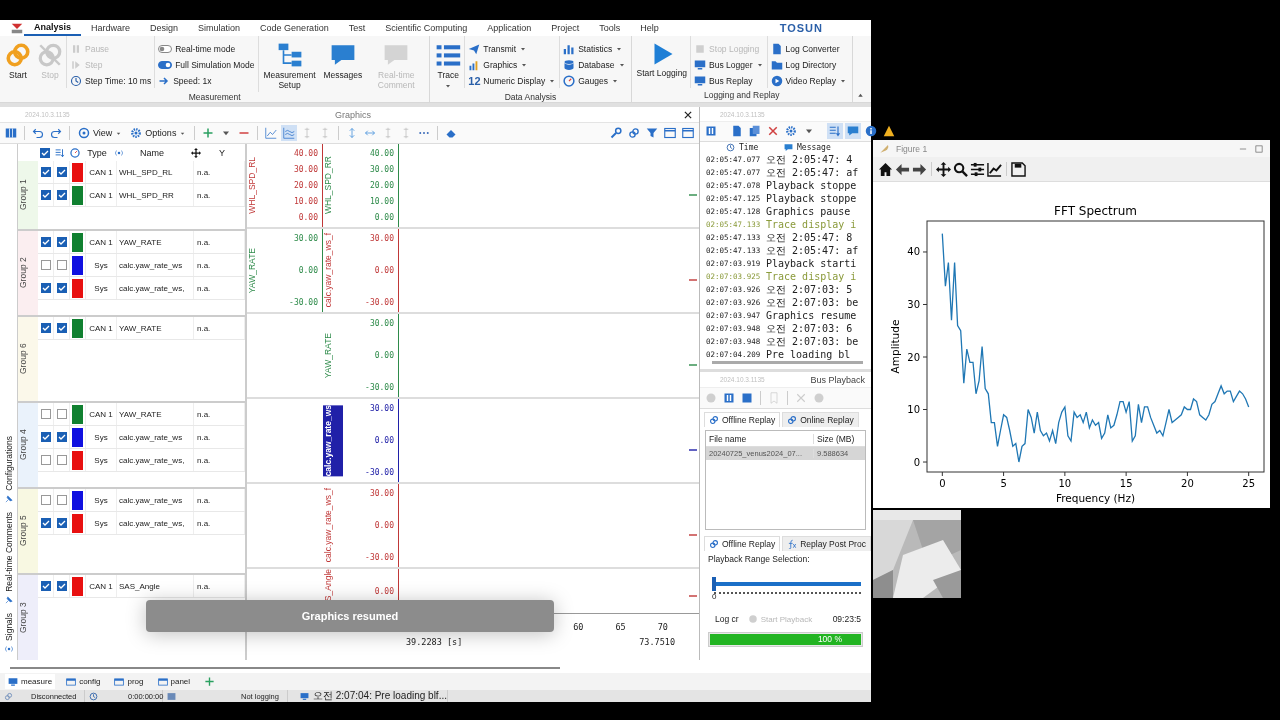 The width and height of the screenshot is (1280, 720). Describe the element at coordinates (174, 681) in the screenshot. I see `document-tab: panel` at that location.